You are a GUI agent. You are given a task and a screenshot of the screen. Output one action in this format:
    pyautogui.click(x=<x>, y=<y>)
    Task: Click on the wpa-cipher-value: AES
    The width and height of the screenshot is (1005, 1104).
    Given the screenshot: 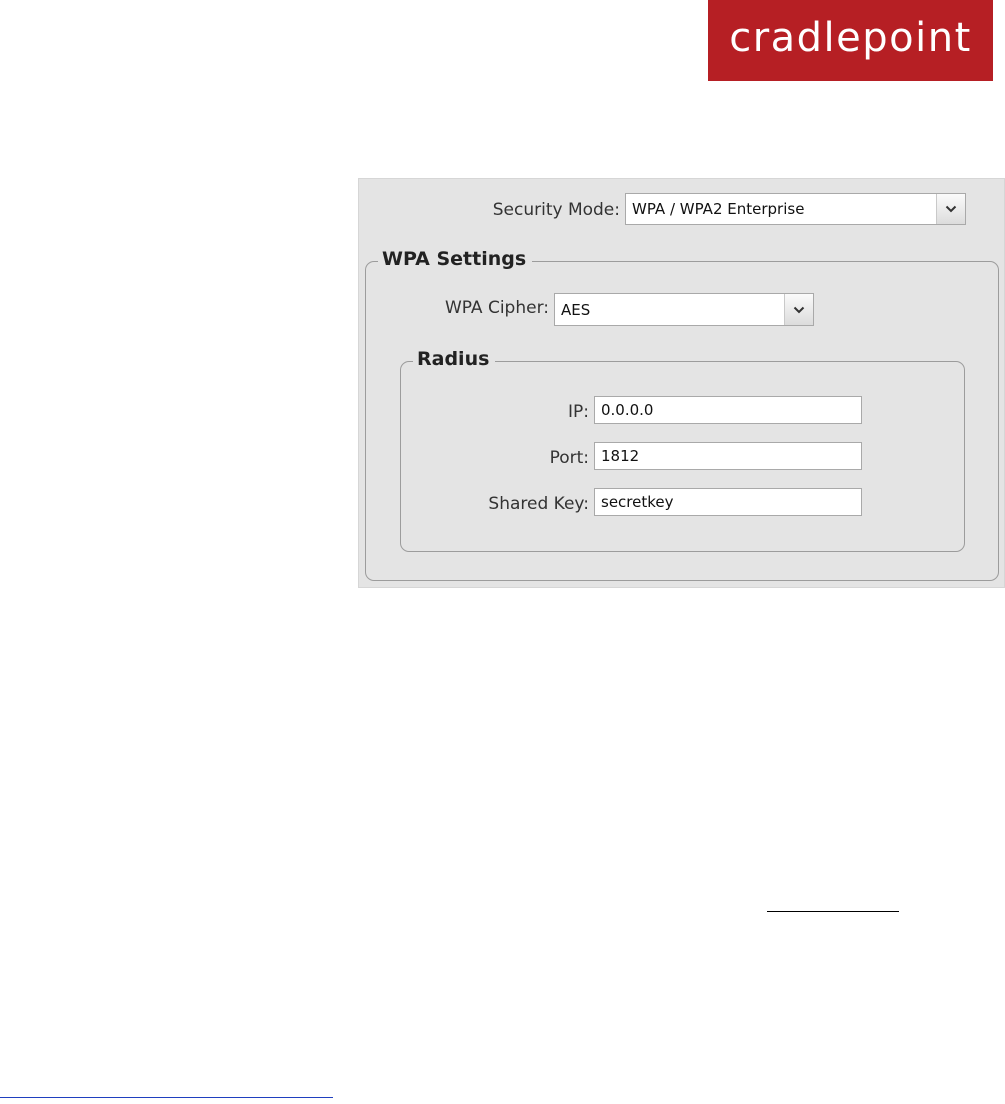 What is the action you would take?
    pyautogui.click(x=576, y=309)
    